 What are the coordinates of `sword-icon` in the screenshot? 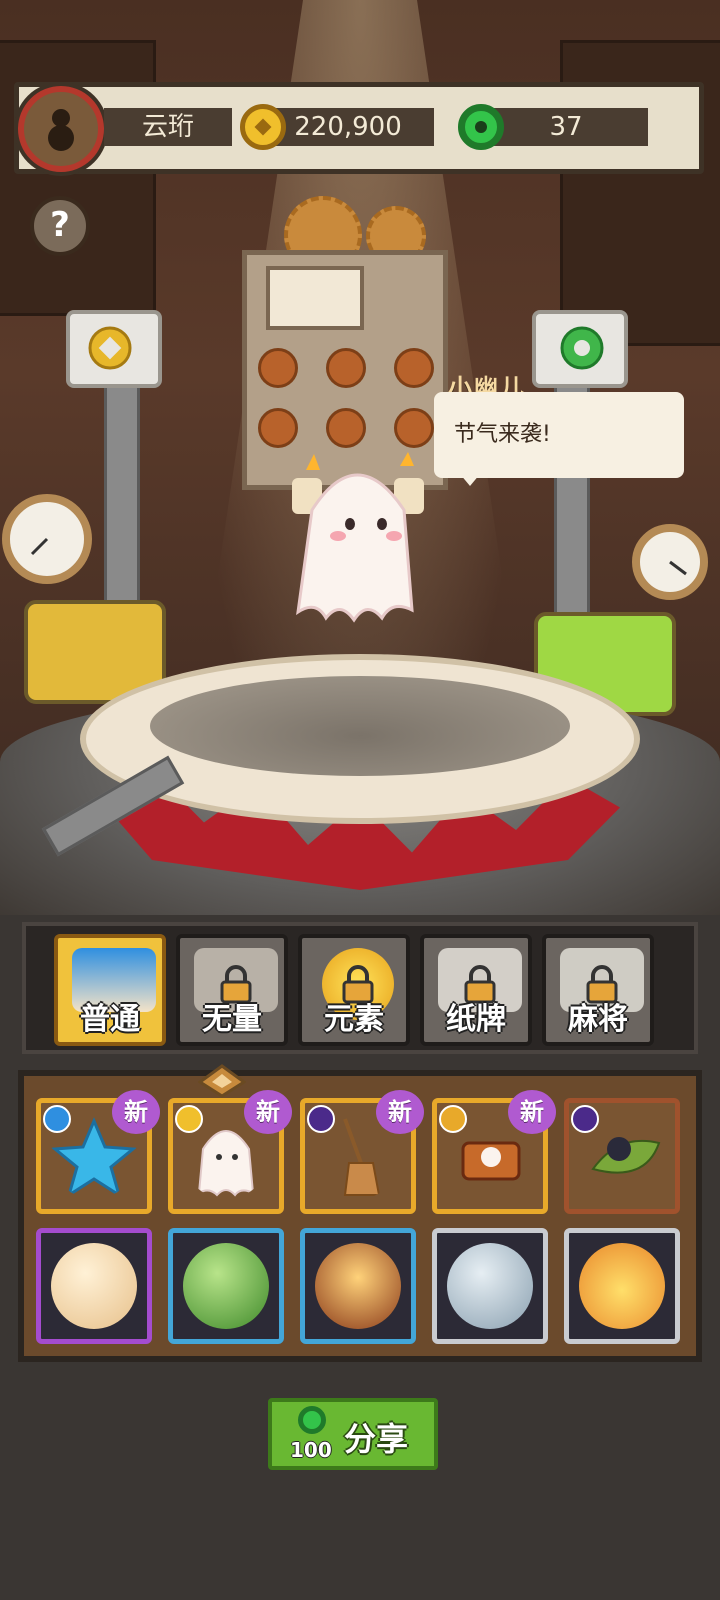 It's located at (94, 1286).